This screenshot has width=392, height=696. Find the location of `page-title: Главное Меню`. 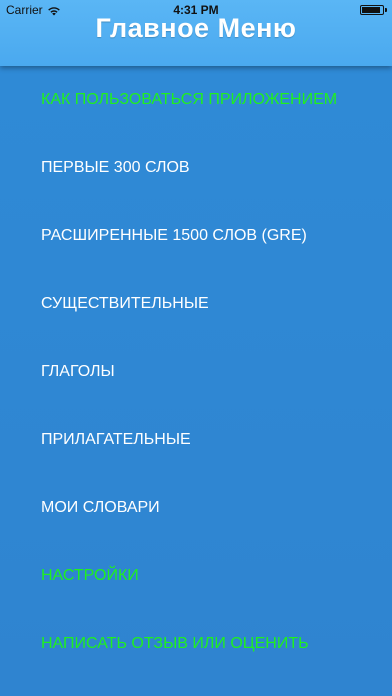

page-title: Главное Меню is located at coordinates (196, 28).